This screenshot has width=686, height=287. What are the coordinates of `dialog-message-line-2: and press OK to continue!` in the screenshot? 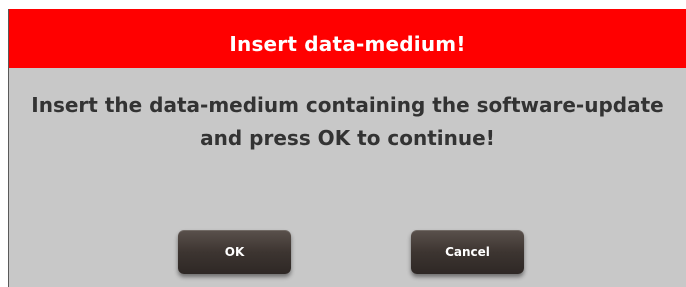 It's located at (347, 138).